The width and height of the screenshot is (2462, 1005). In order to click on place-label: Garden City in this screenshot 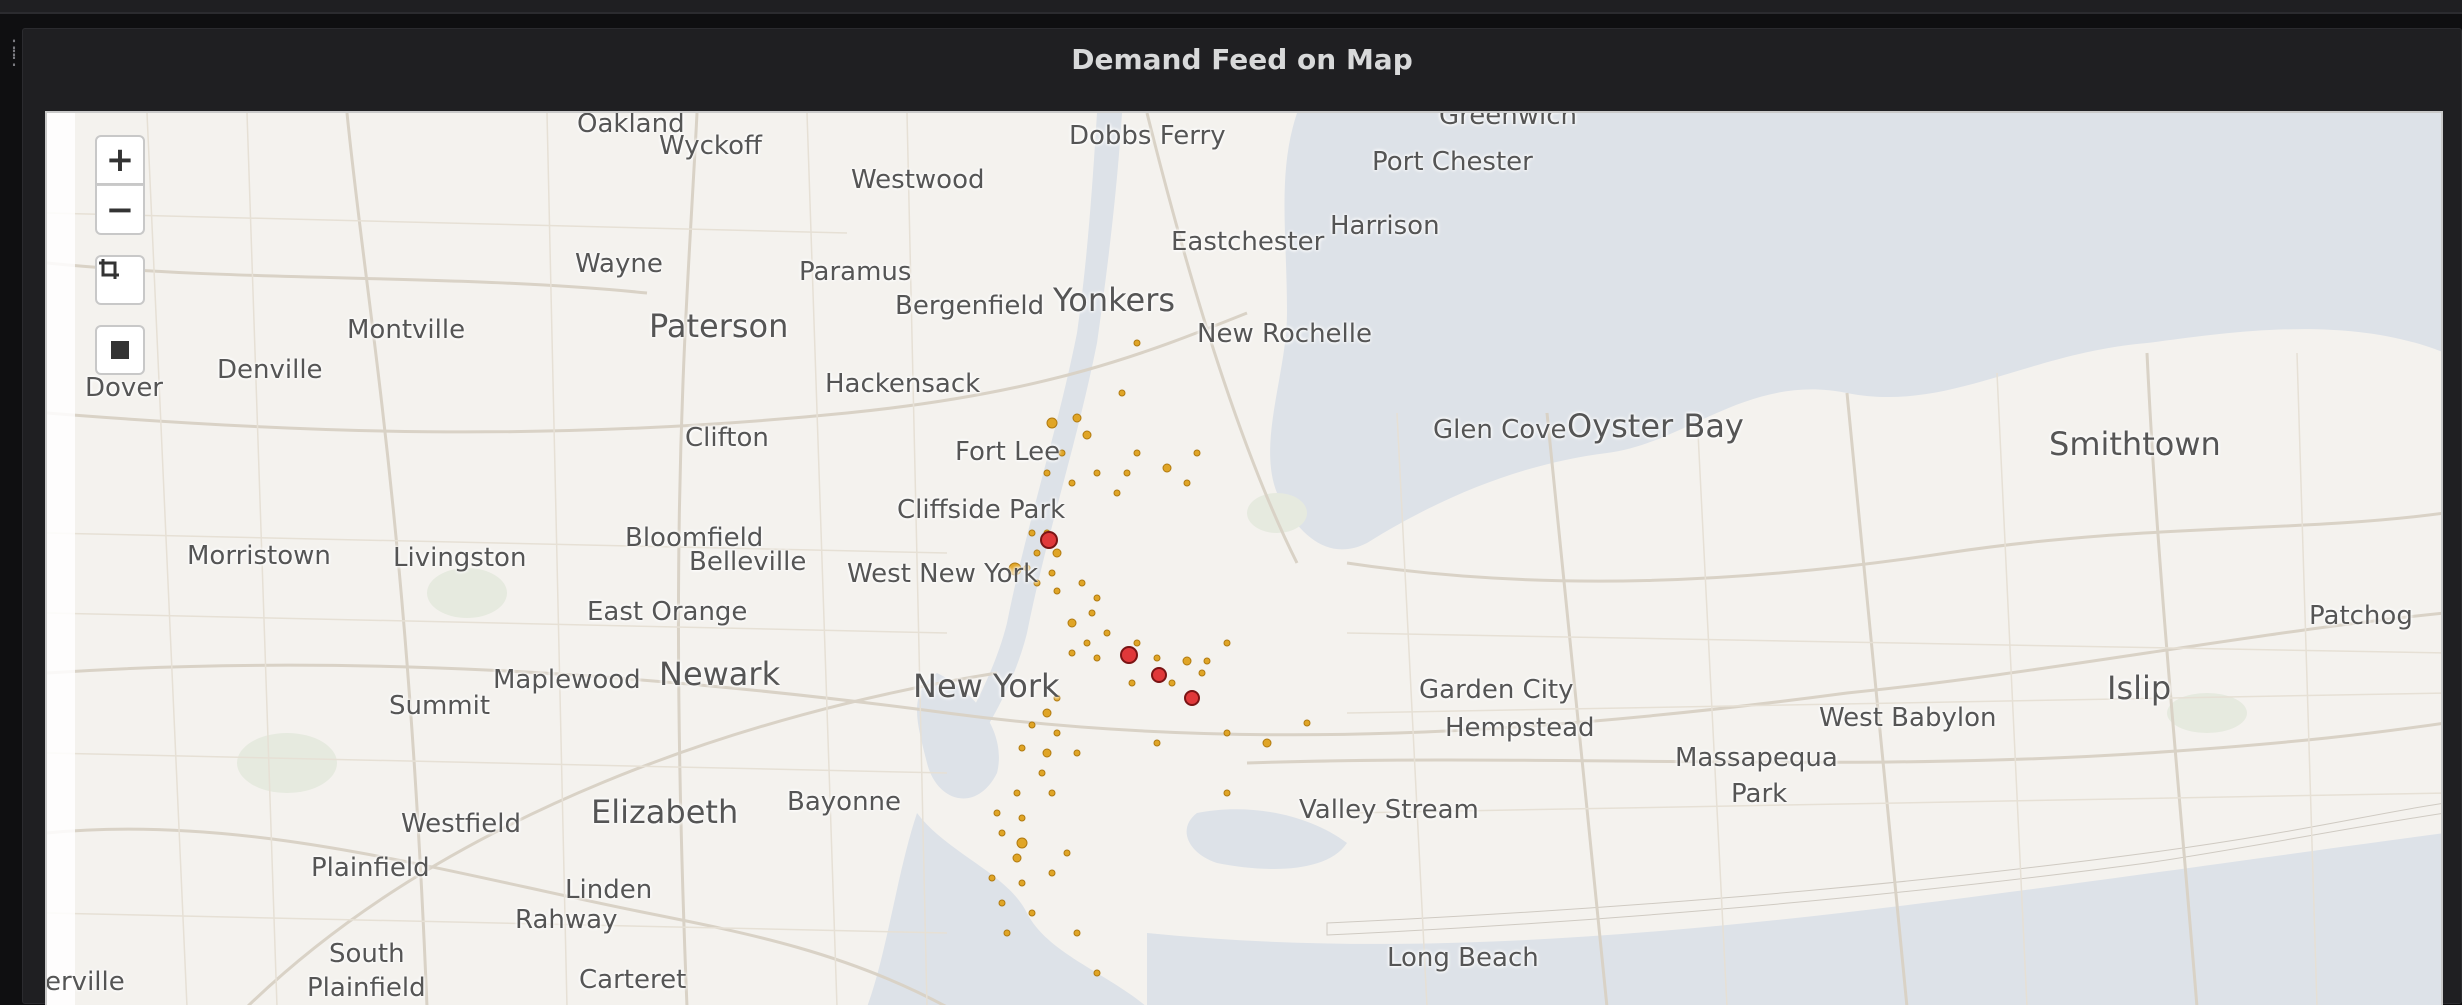, I will do `click(1496, 690)`.